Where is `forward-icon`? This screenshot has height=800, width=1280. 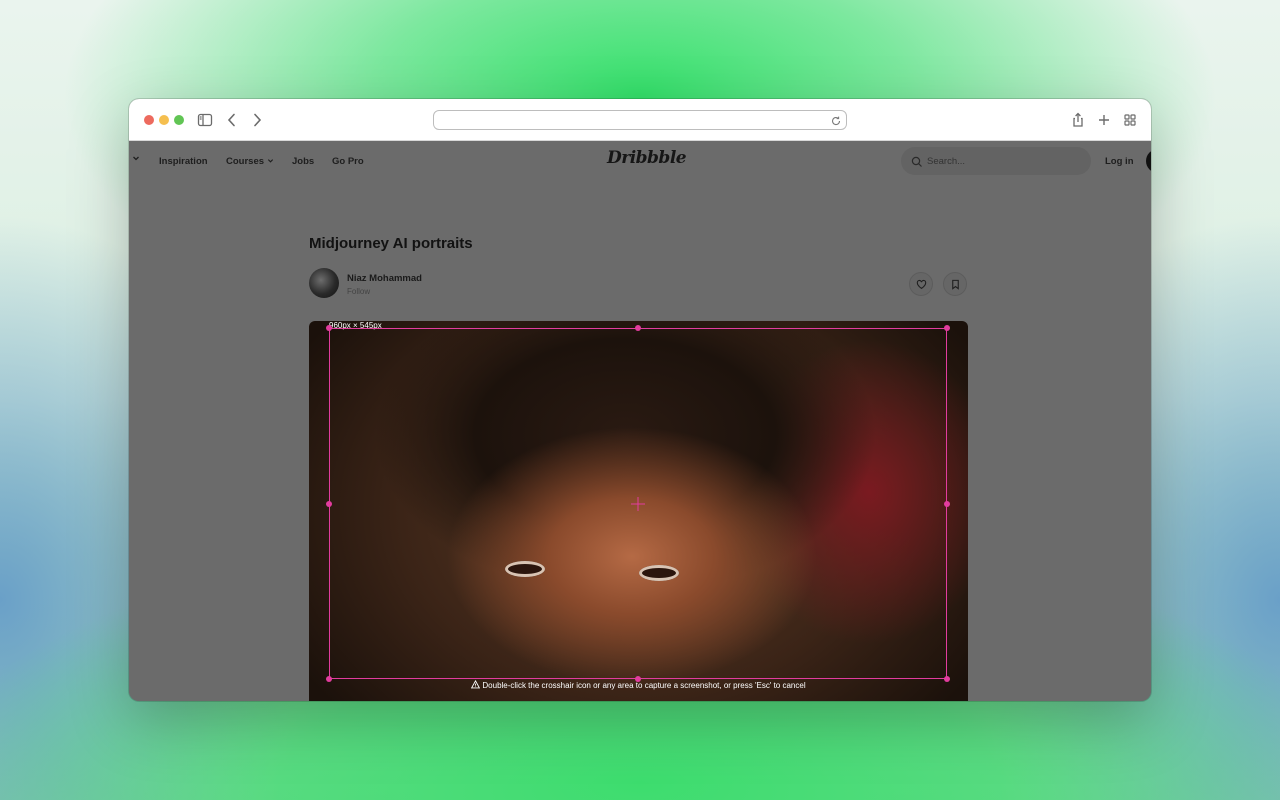
forward-icon is located at coordinates (257, 120).